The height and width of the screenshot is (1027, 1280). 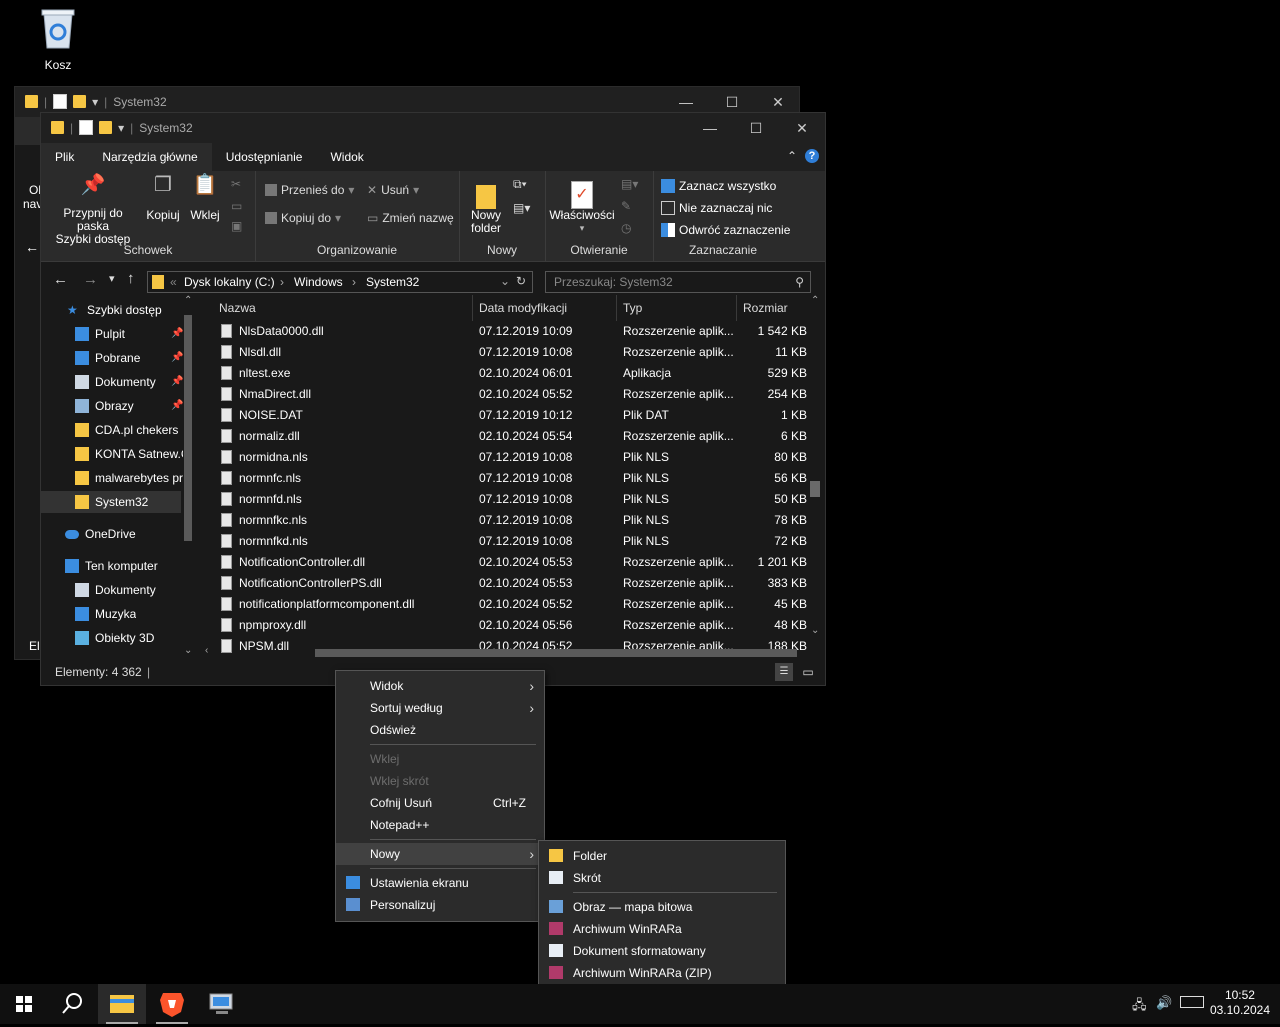 I want to click on tab-home: Narzędzia główne, so click(x=150, y=157).